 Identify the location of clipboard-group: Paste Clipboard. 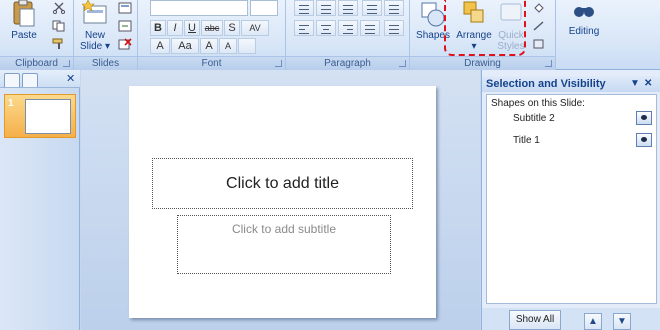
(37, 35).